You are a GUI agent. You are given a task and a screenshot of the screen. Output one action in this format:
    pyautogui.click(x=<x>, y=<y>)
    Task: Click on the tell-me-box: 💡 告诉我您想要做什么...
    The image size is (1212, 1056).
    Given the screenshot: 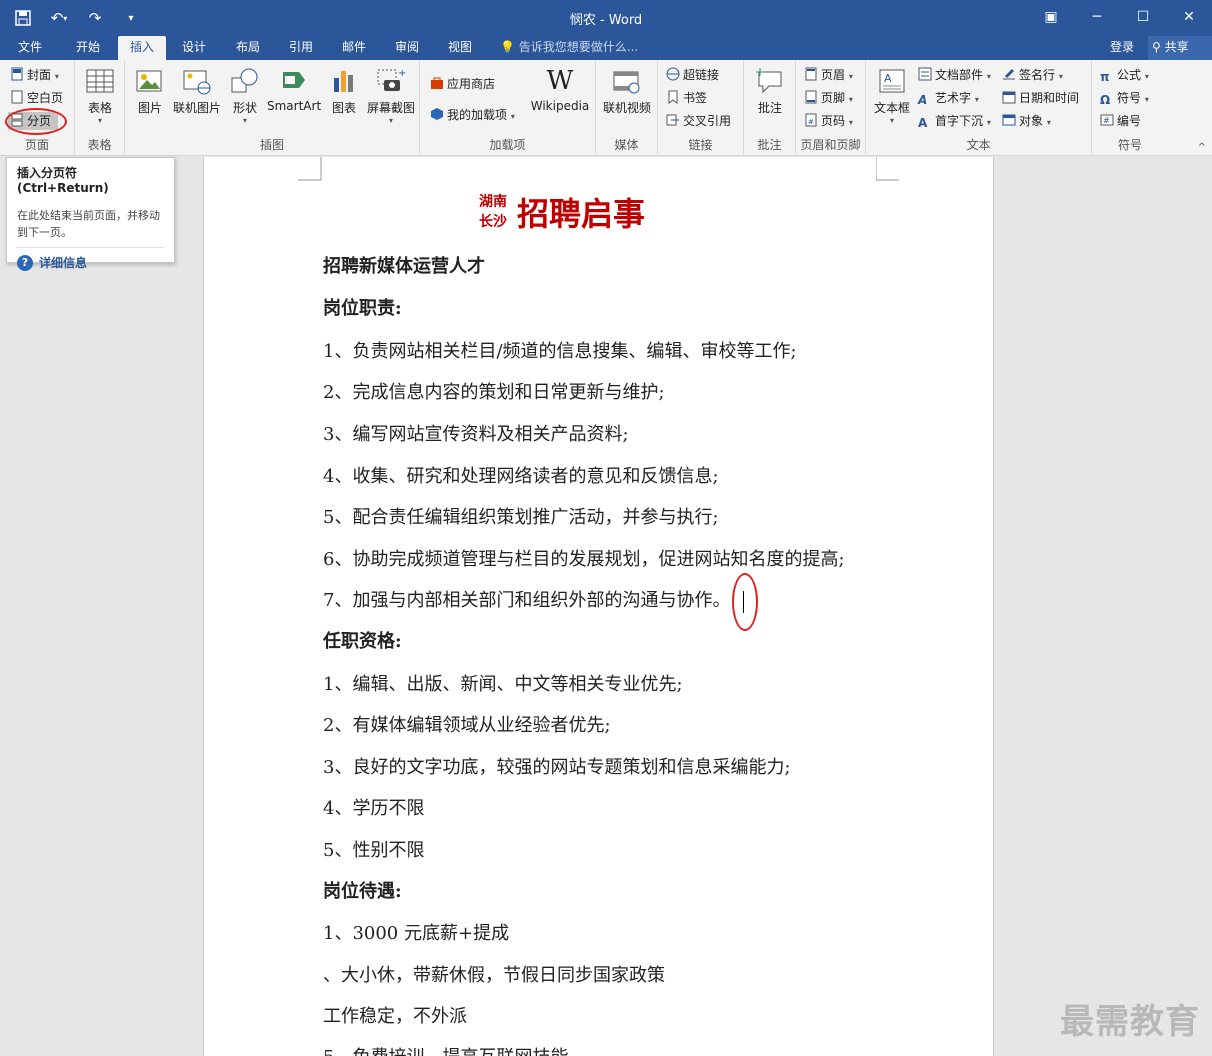 What is the action you would take?
    pyautogui.click(x=569, y=48)
    